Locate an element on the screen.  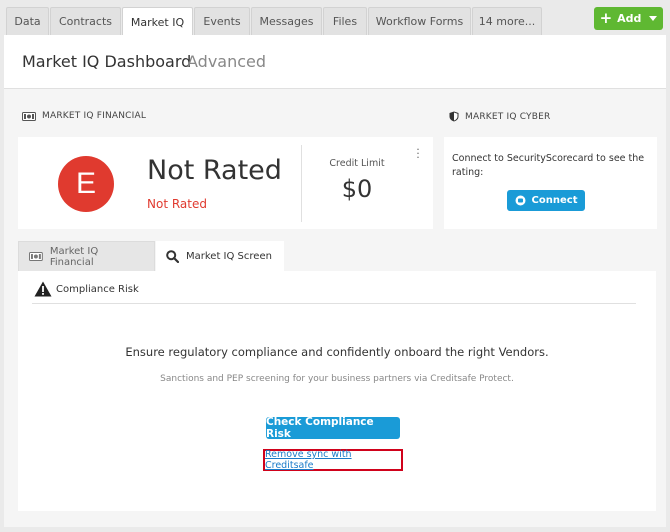
tab-market-iq: Market IQ is located at coordinates (157, 21).